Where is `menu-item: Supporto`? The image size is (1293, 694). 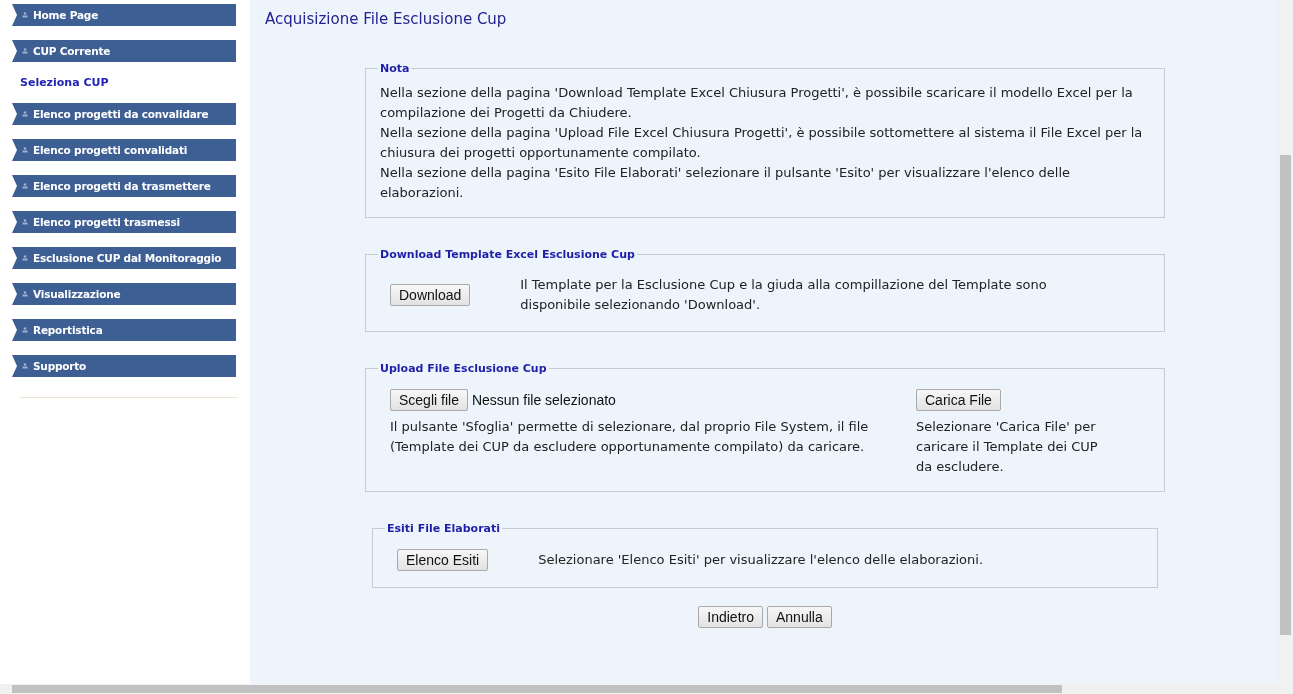
menu-item: Supporto is located at coordinates (124, 366).